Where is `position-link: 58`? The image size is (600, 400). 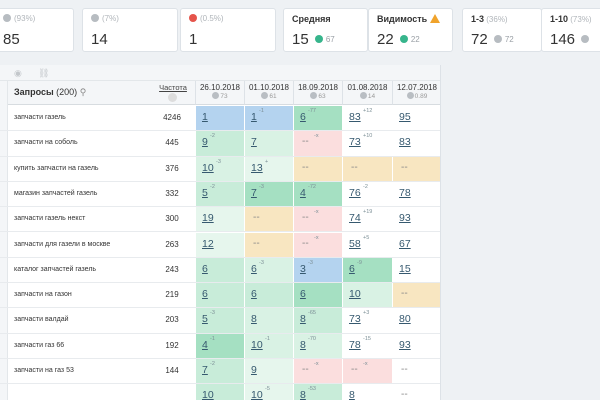
position-link: 58 is located at coordinates (355, 244).